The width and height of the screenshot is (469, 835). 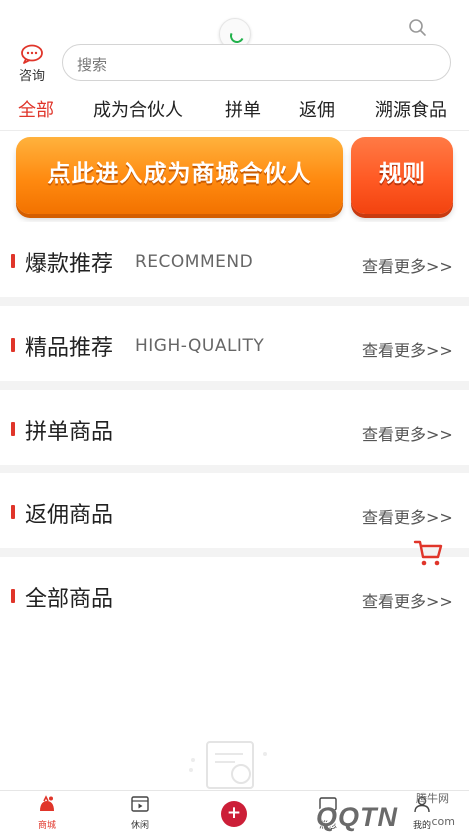 What do you see at coordinates (69, 348) in the screenshot?
I see `section-title: 精品推荐` at bounding box center [69, 348].